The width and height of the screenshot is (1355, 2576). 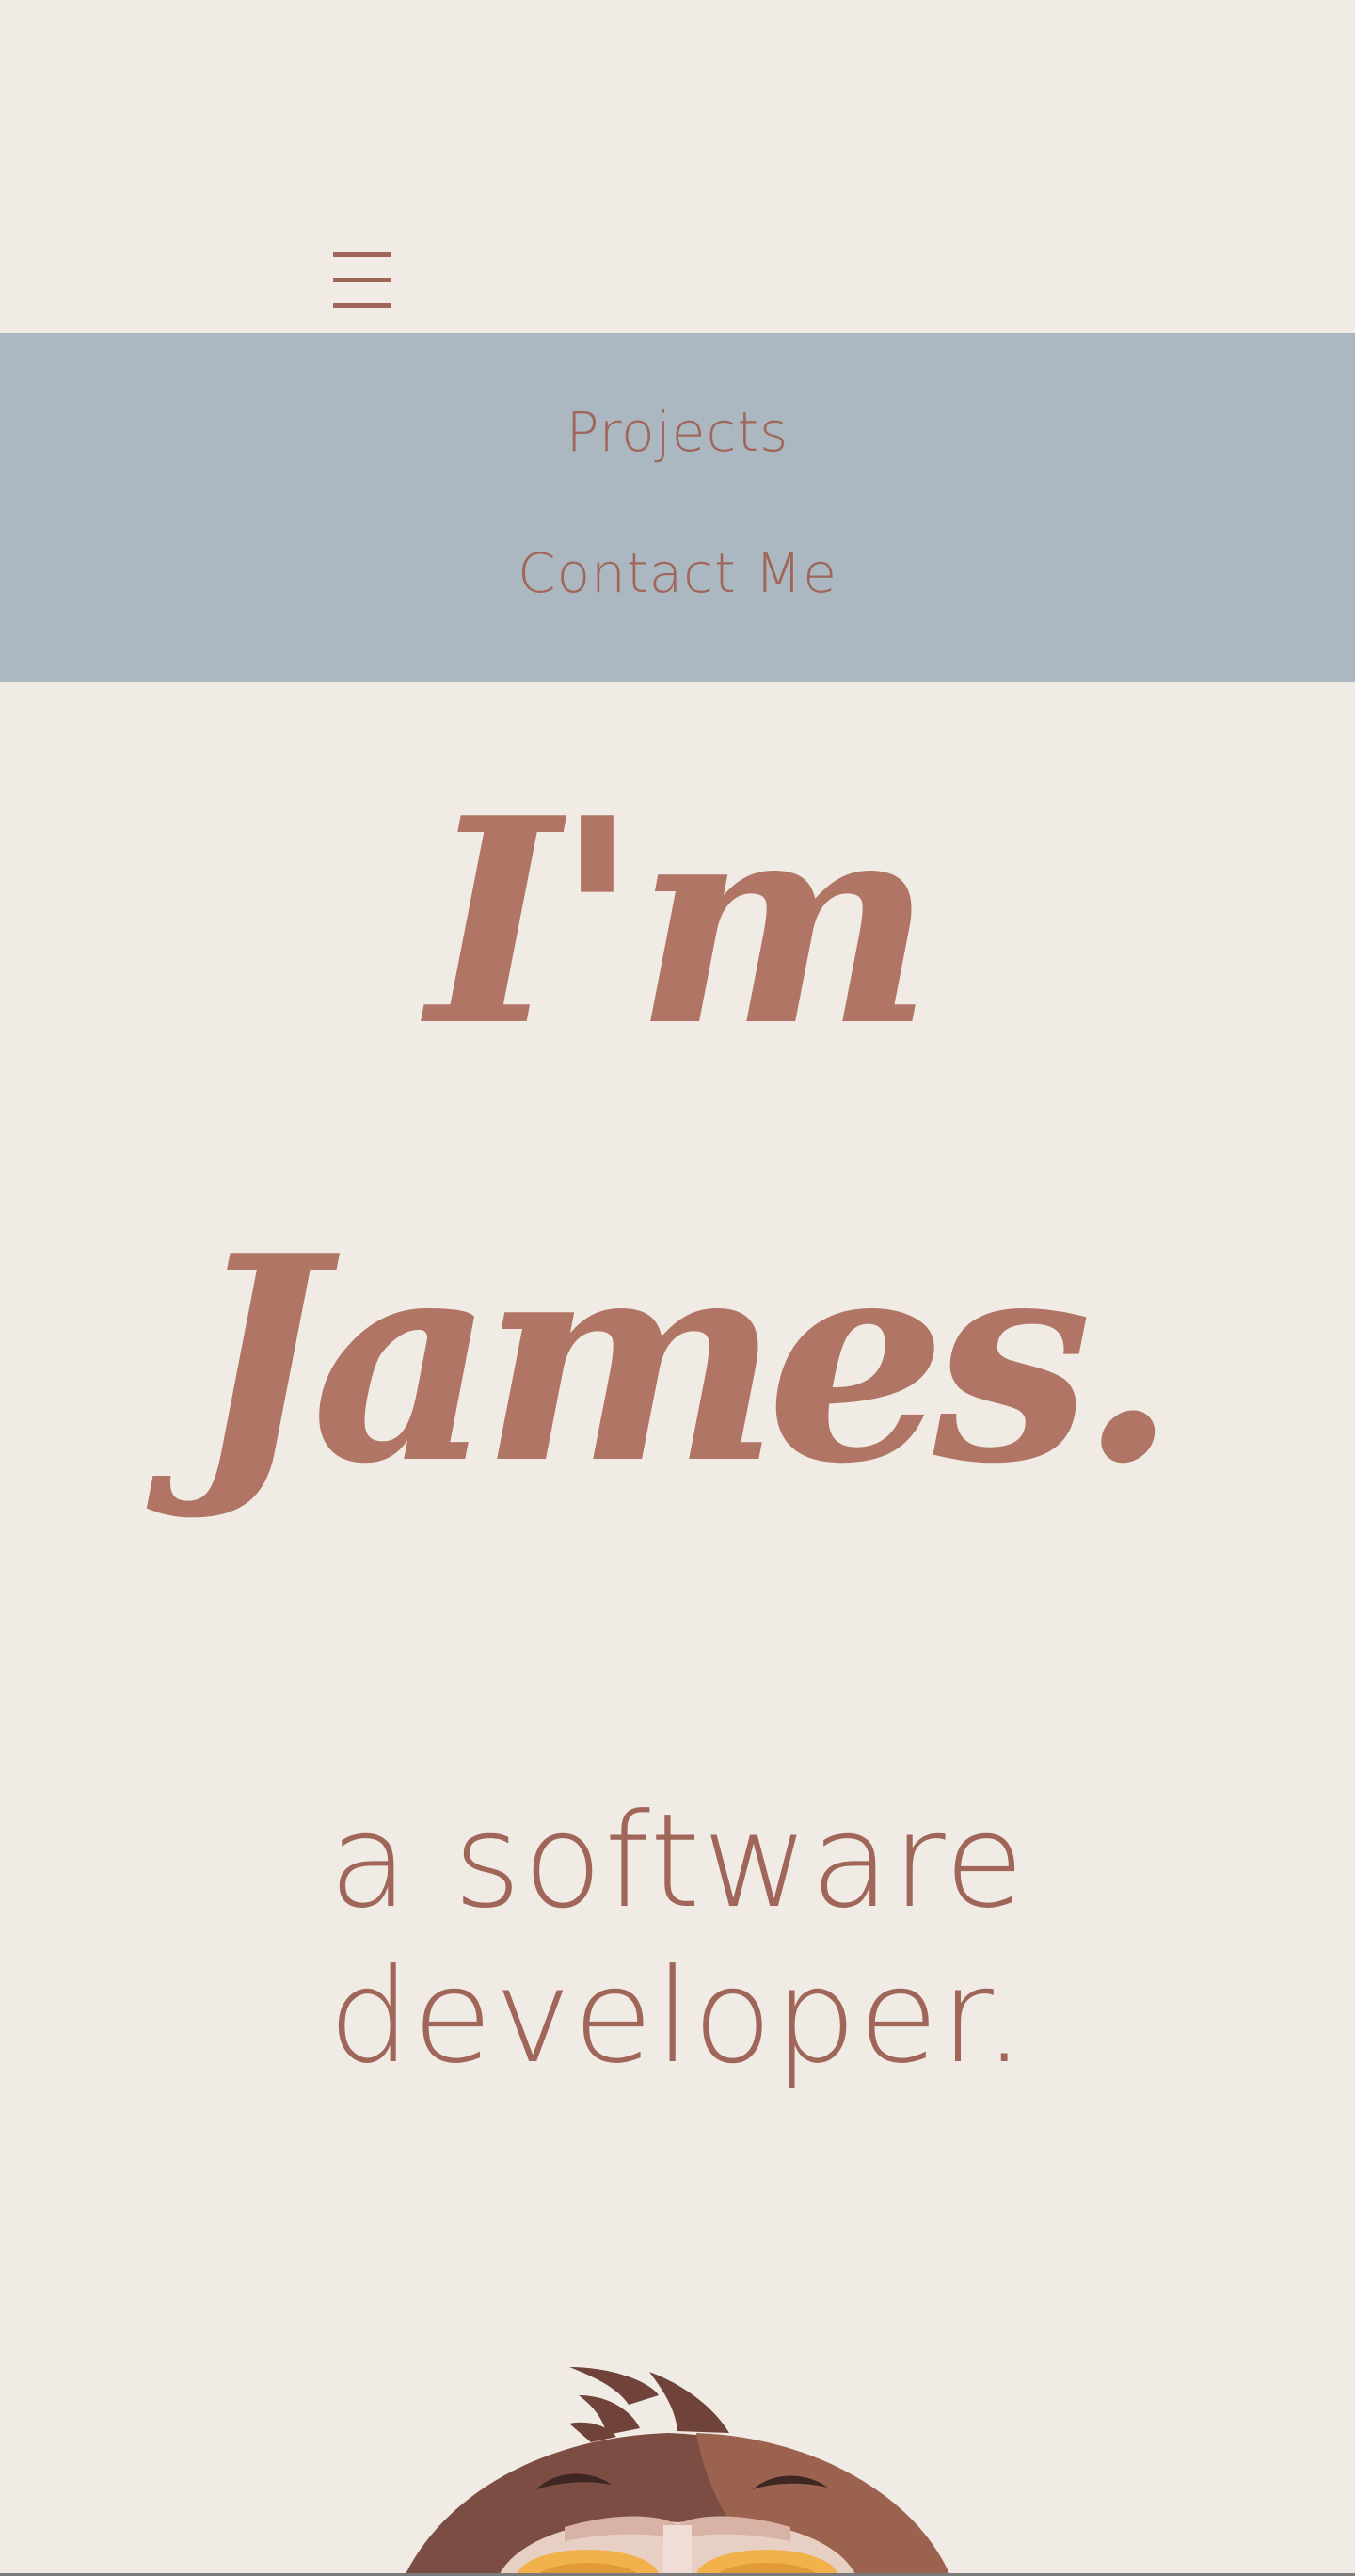 I want to click on avatar-illustration, so click(x=677, y=2471).